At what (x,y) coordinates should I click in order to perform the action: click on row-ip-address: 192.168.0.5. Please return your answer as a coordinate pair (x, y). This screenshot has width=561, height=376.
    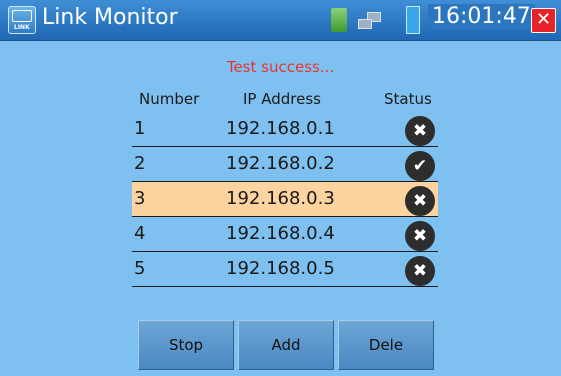
    Looking at the image, I should click on (280, 268).